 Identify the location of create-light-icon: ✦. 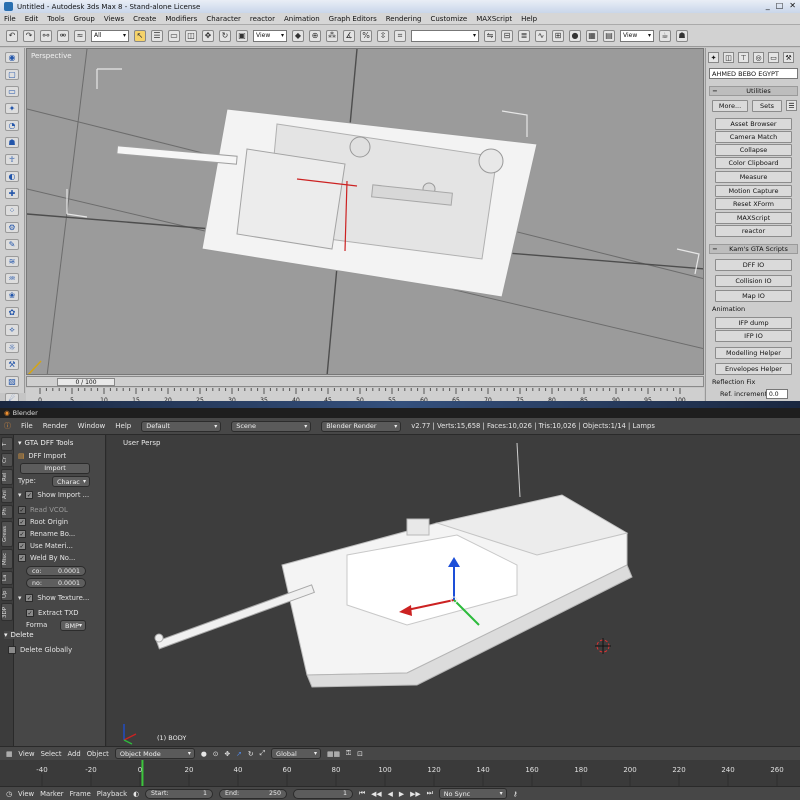
(12, 108).